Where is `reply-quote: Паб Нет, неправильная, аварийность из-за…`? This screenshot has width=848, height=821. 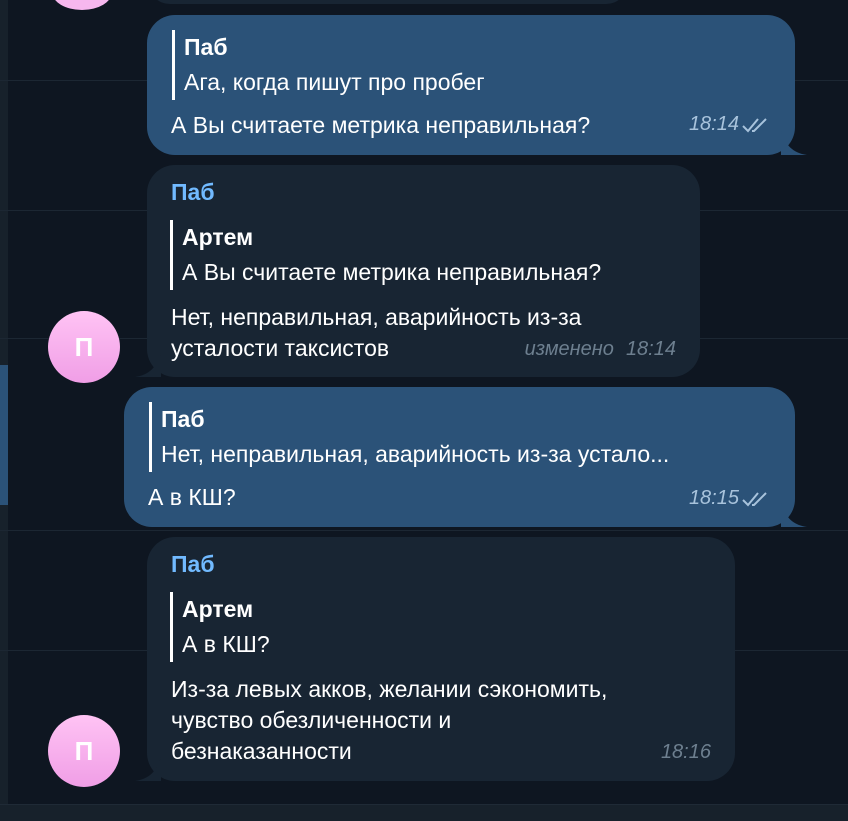
reply-quote: Паб Нет, неправильная, аварийность из-за… is located at coordinates (409, 437).